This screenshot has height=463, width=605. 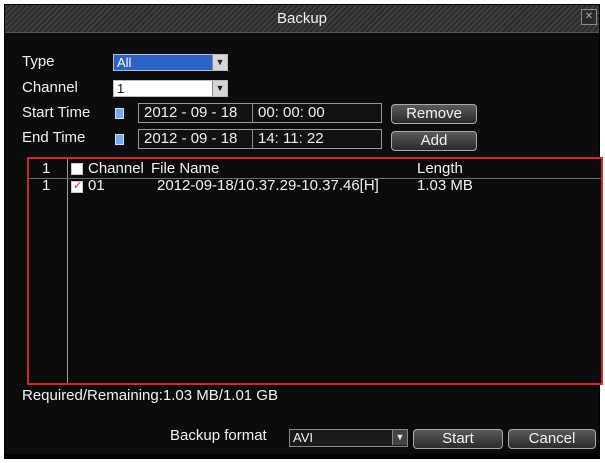 What do you see at coordinates (268, 185) in the screenshot?
I see `row-file-name: 2012-09-18/10.37.29-10.37.46[H]` at bounding box center [268, 185].